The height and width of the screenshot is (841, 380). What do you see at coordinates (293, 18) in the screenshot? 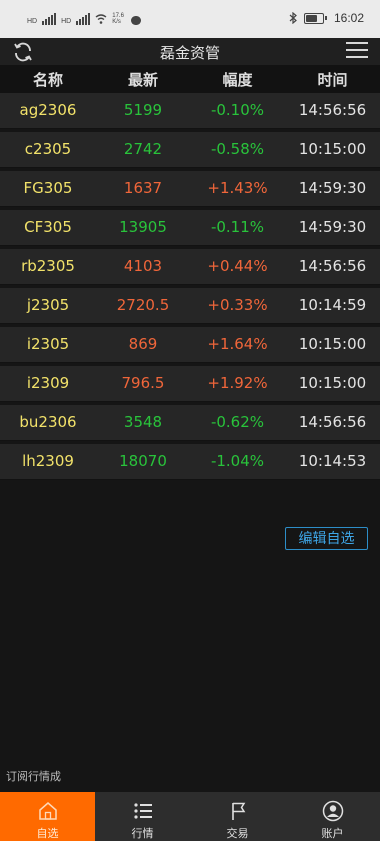
I see `bluetooth-icon` at bounding box center [293, 18].